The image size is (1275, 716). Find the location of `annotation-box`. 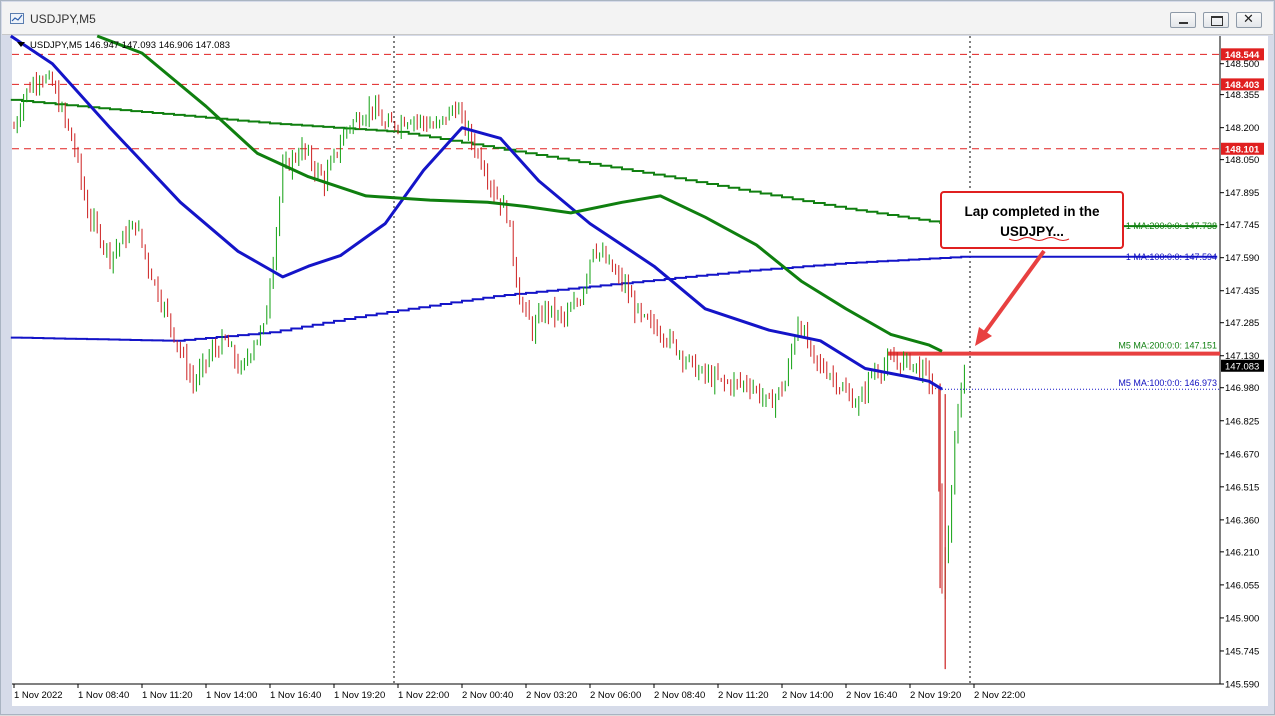

annotation-box is located at coordinates (1032, 220).